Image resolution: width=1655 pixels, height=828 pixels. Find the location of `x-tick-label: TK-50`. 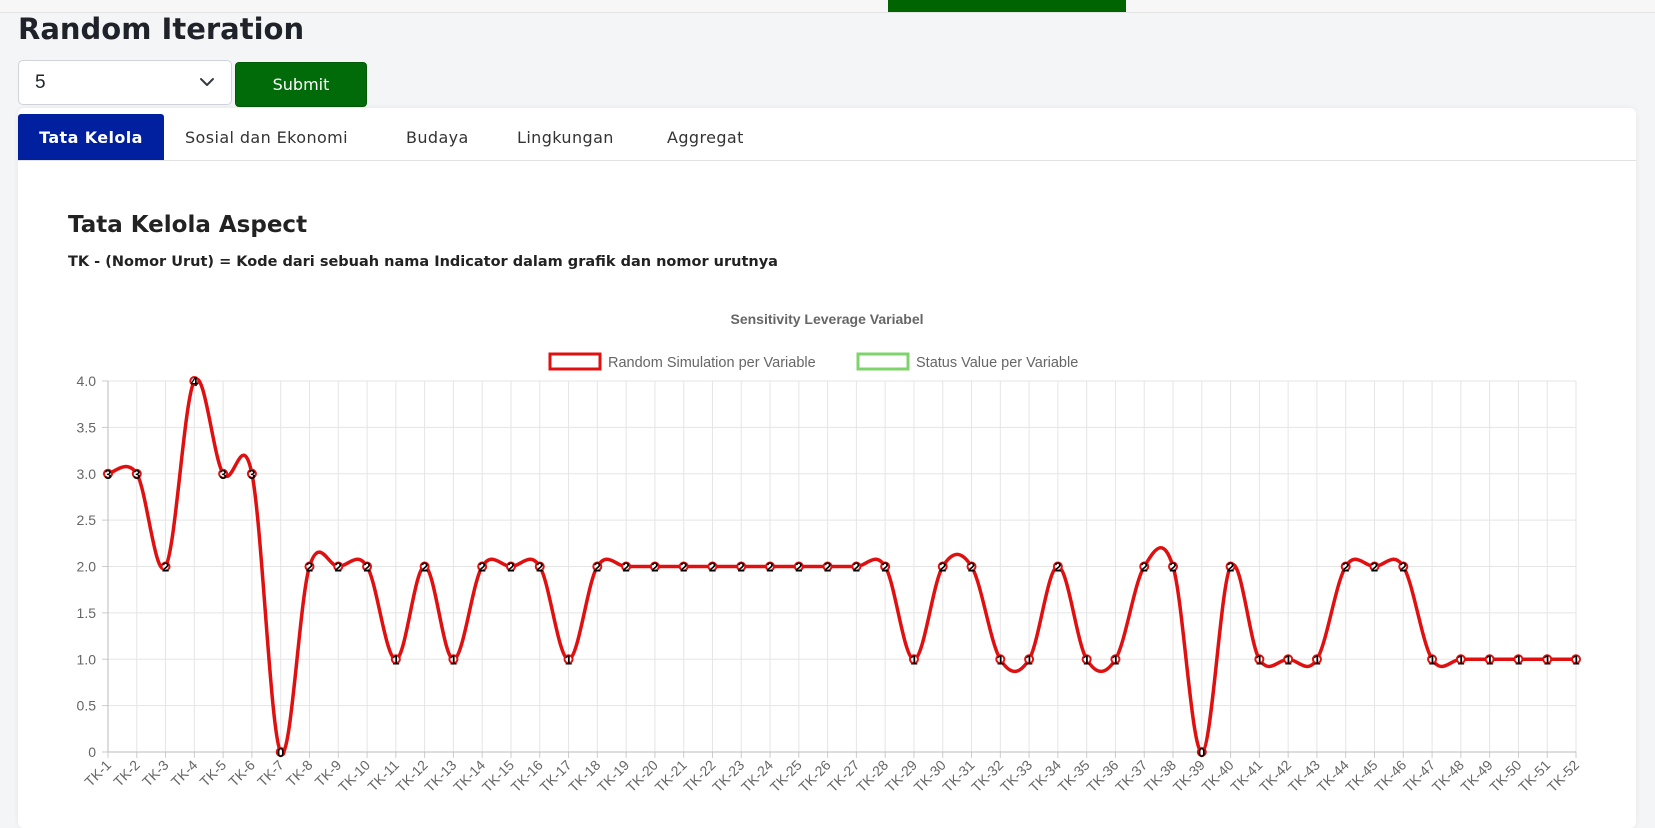

x-tick-label: TK-50 is located at coordinates (1505, 776).